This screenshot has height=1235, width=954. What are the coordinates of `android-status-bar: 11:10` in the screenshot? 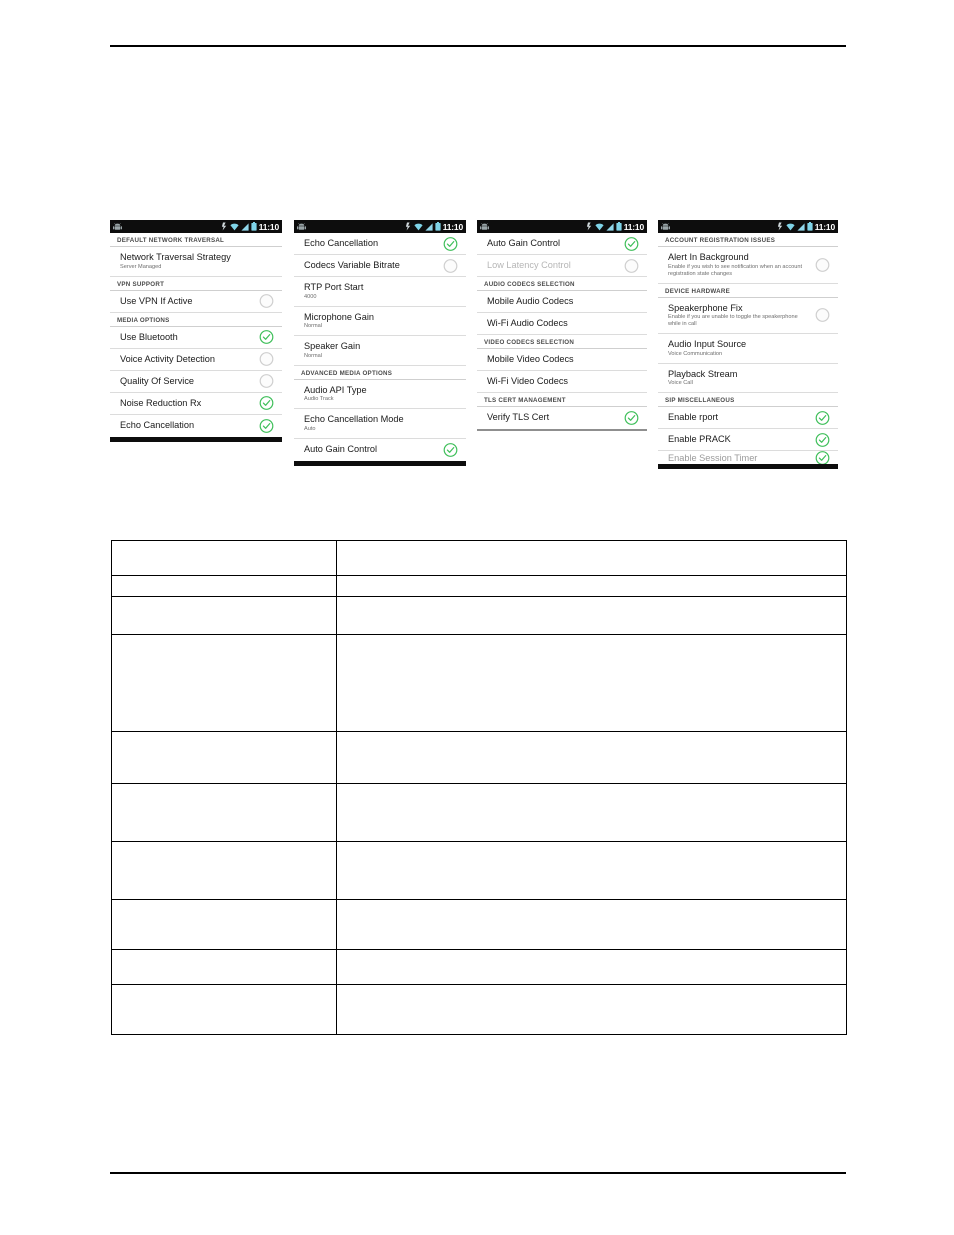 It's located at (748, 226).